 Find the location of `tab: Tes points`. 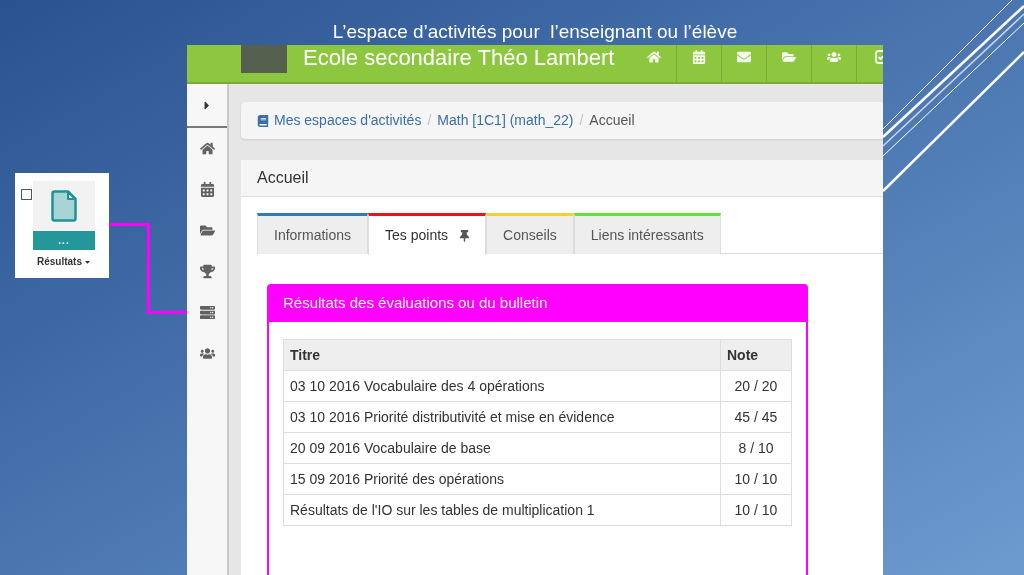

tab: Tes points is located at coordinates (427, 234).